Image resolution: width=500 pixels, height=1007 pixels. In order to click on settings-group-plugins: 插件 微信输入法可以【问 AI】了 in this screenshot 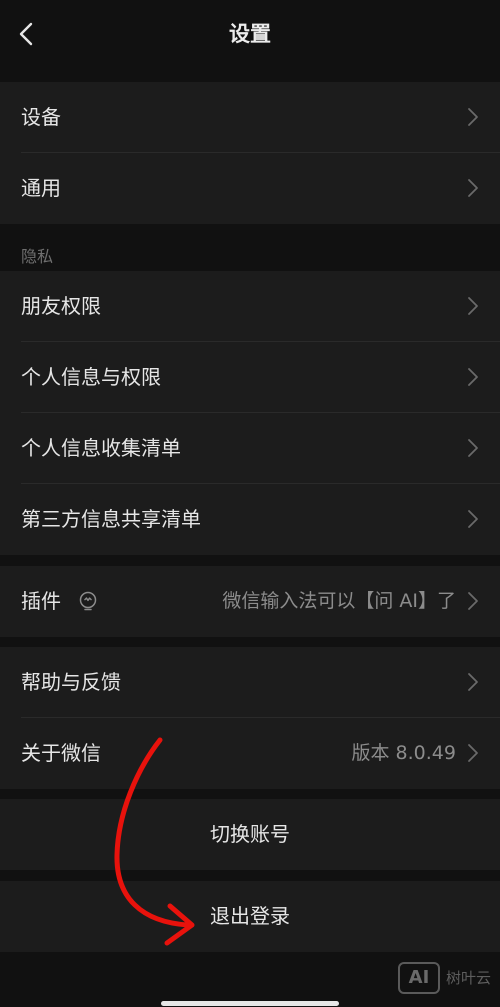, I will do `click(250, 601)`.